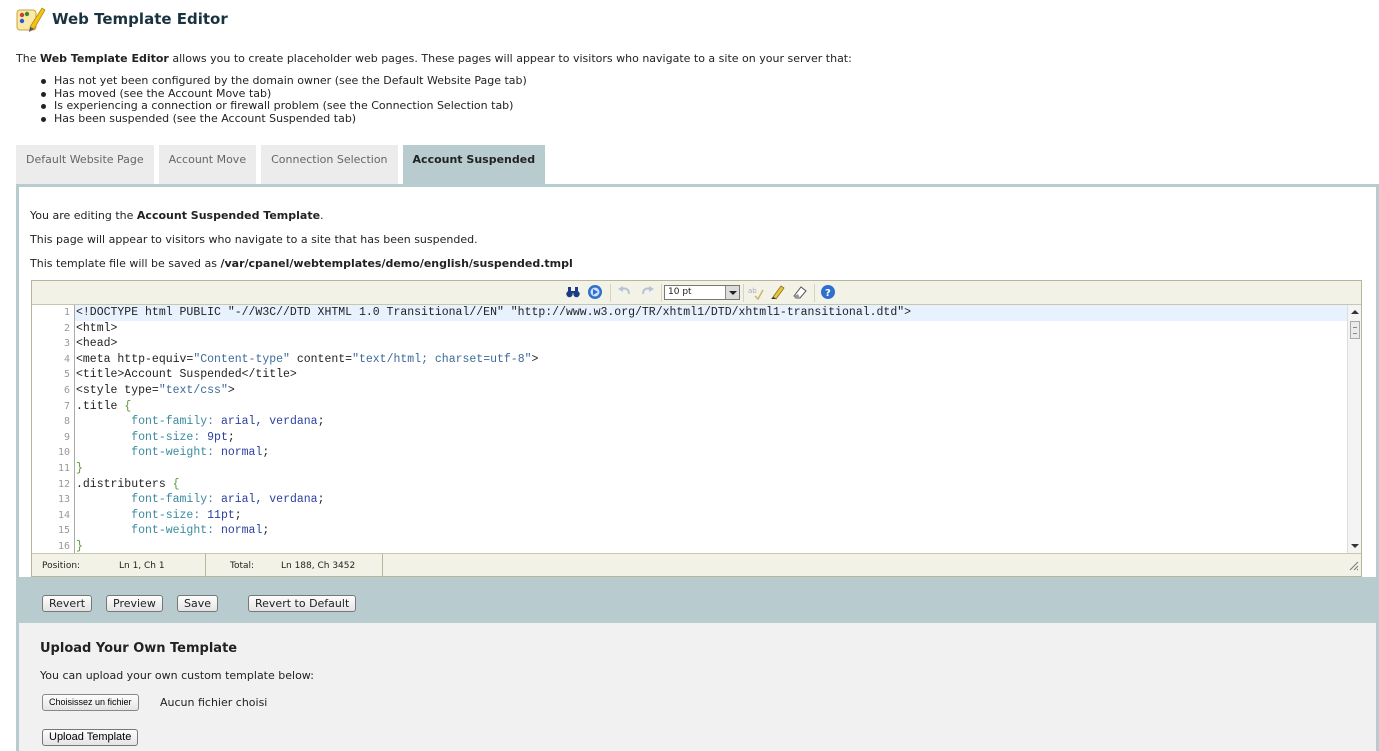 This screenshot has height=751, width=1379. Describe the element at coordinates (800, 292) in the screenshot. I see `reset-icon` at that location.